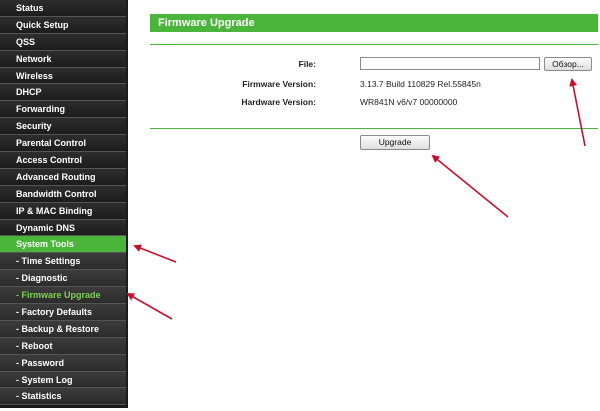  Describe the element at coordinates (63, 59) in the screenshot. I see `menu-item-network: Network` at that location.